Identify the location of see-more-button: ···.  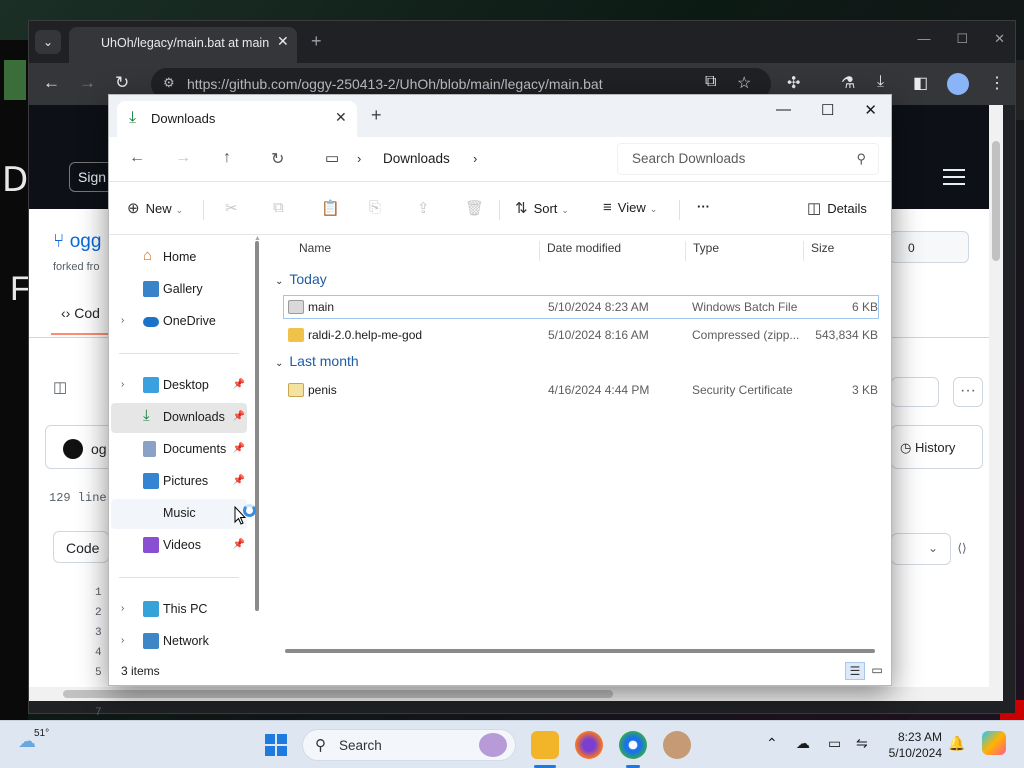
(703, 206).